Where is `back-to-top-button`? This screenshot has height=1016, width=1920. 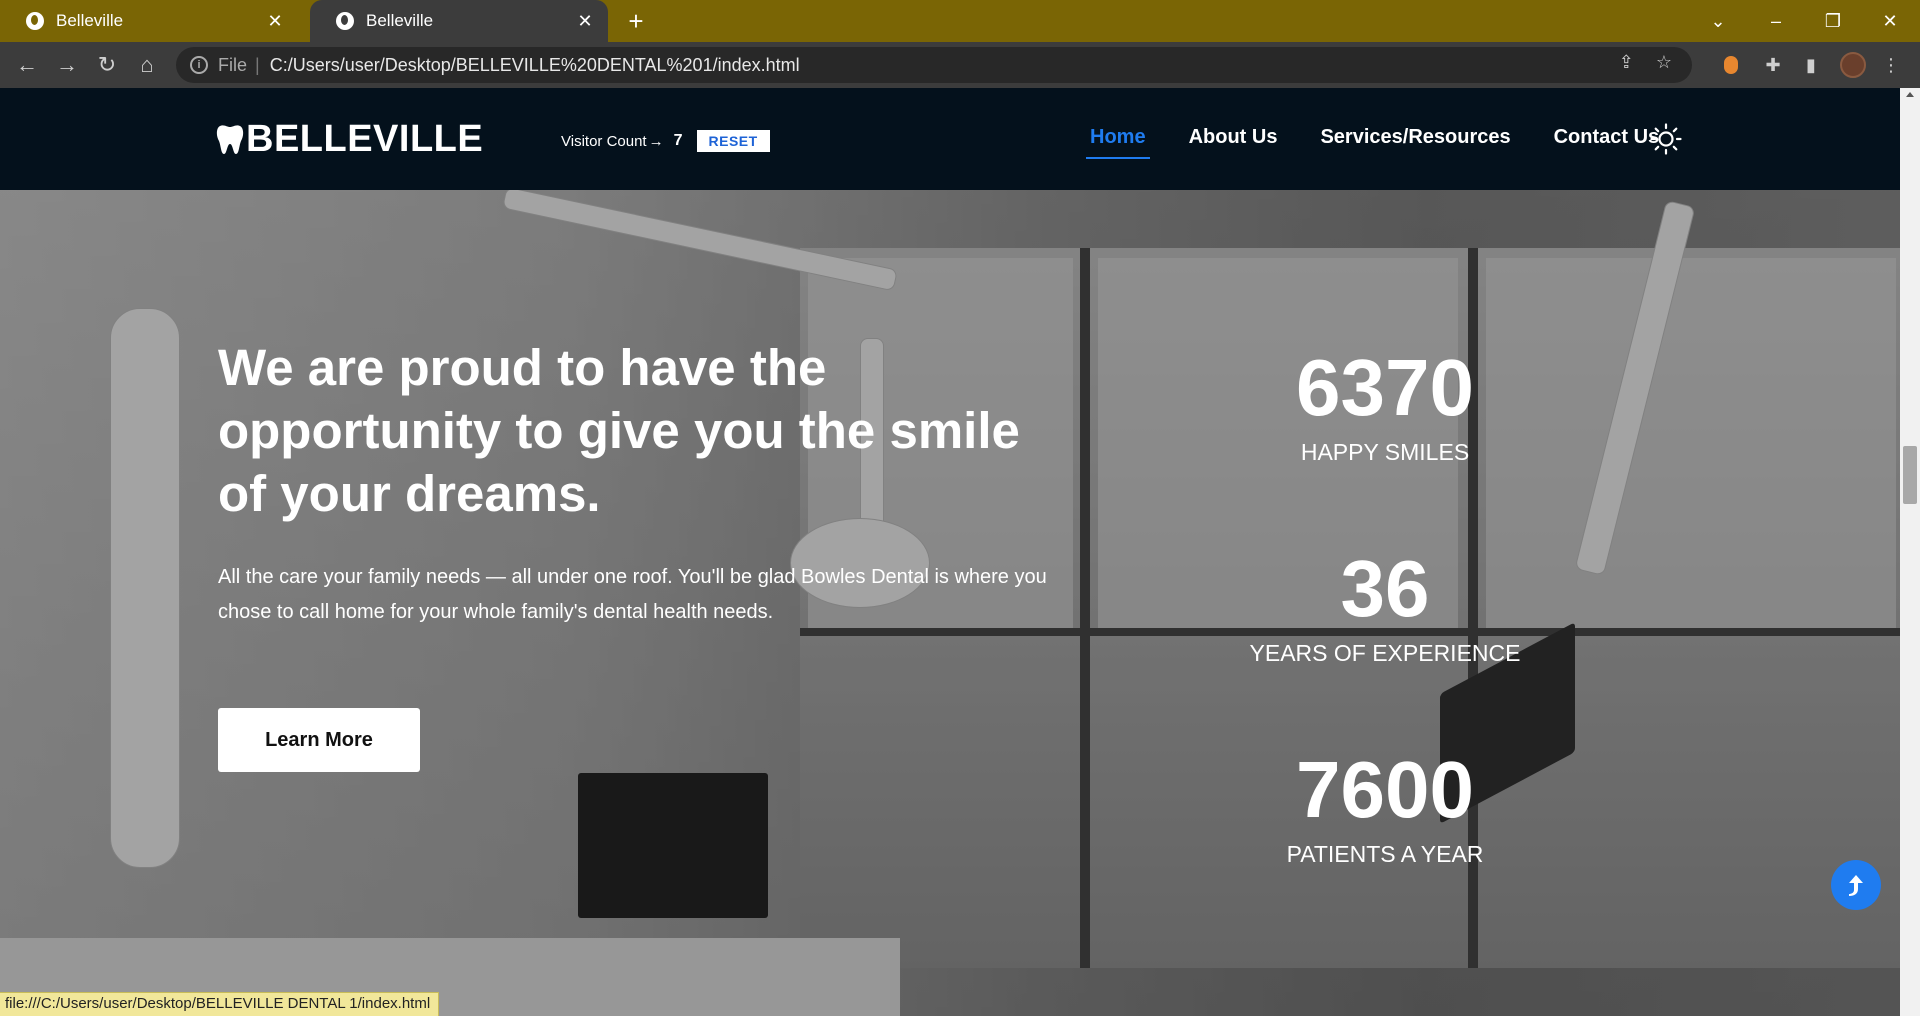 back-to-top-button is located at coordinates (1856, 885).